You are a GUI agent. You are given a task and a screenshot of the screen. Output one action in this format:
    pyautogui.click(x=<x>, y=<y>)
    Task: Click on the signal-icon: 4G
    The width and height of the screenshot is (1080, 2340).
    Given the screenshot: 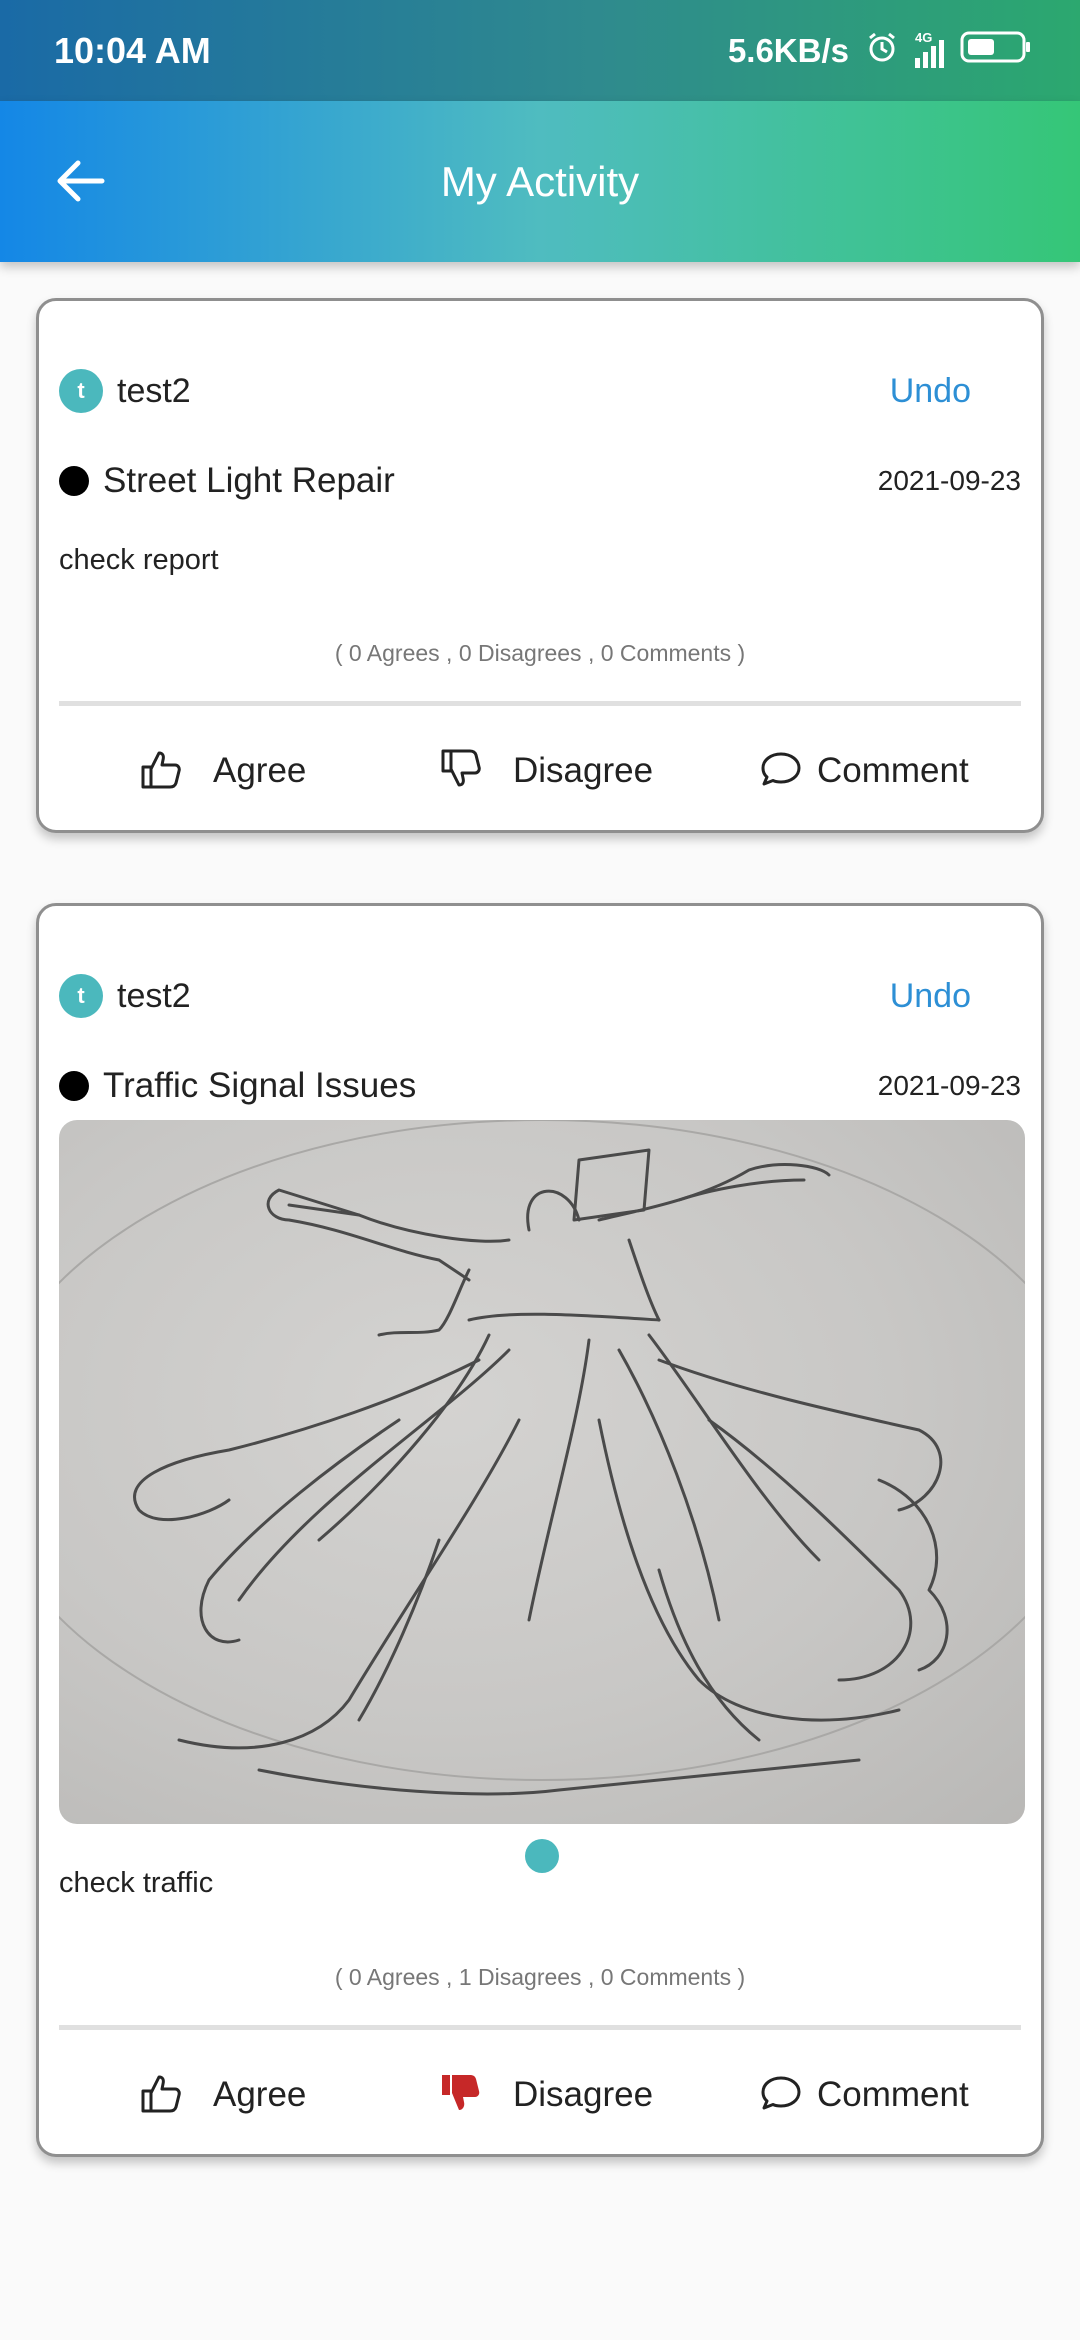 What is the action you would take?
    pyautogui.click(x=929, y=49)
    